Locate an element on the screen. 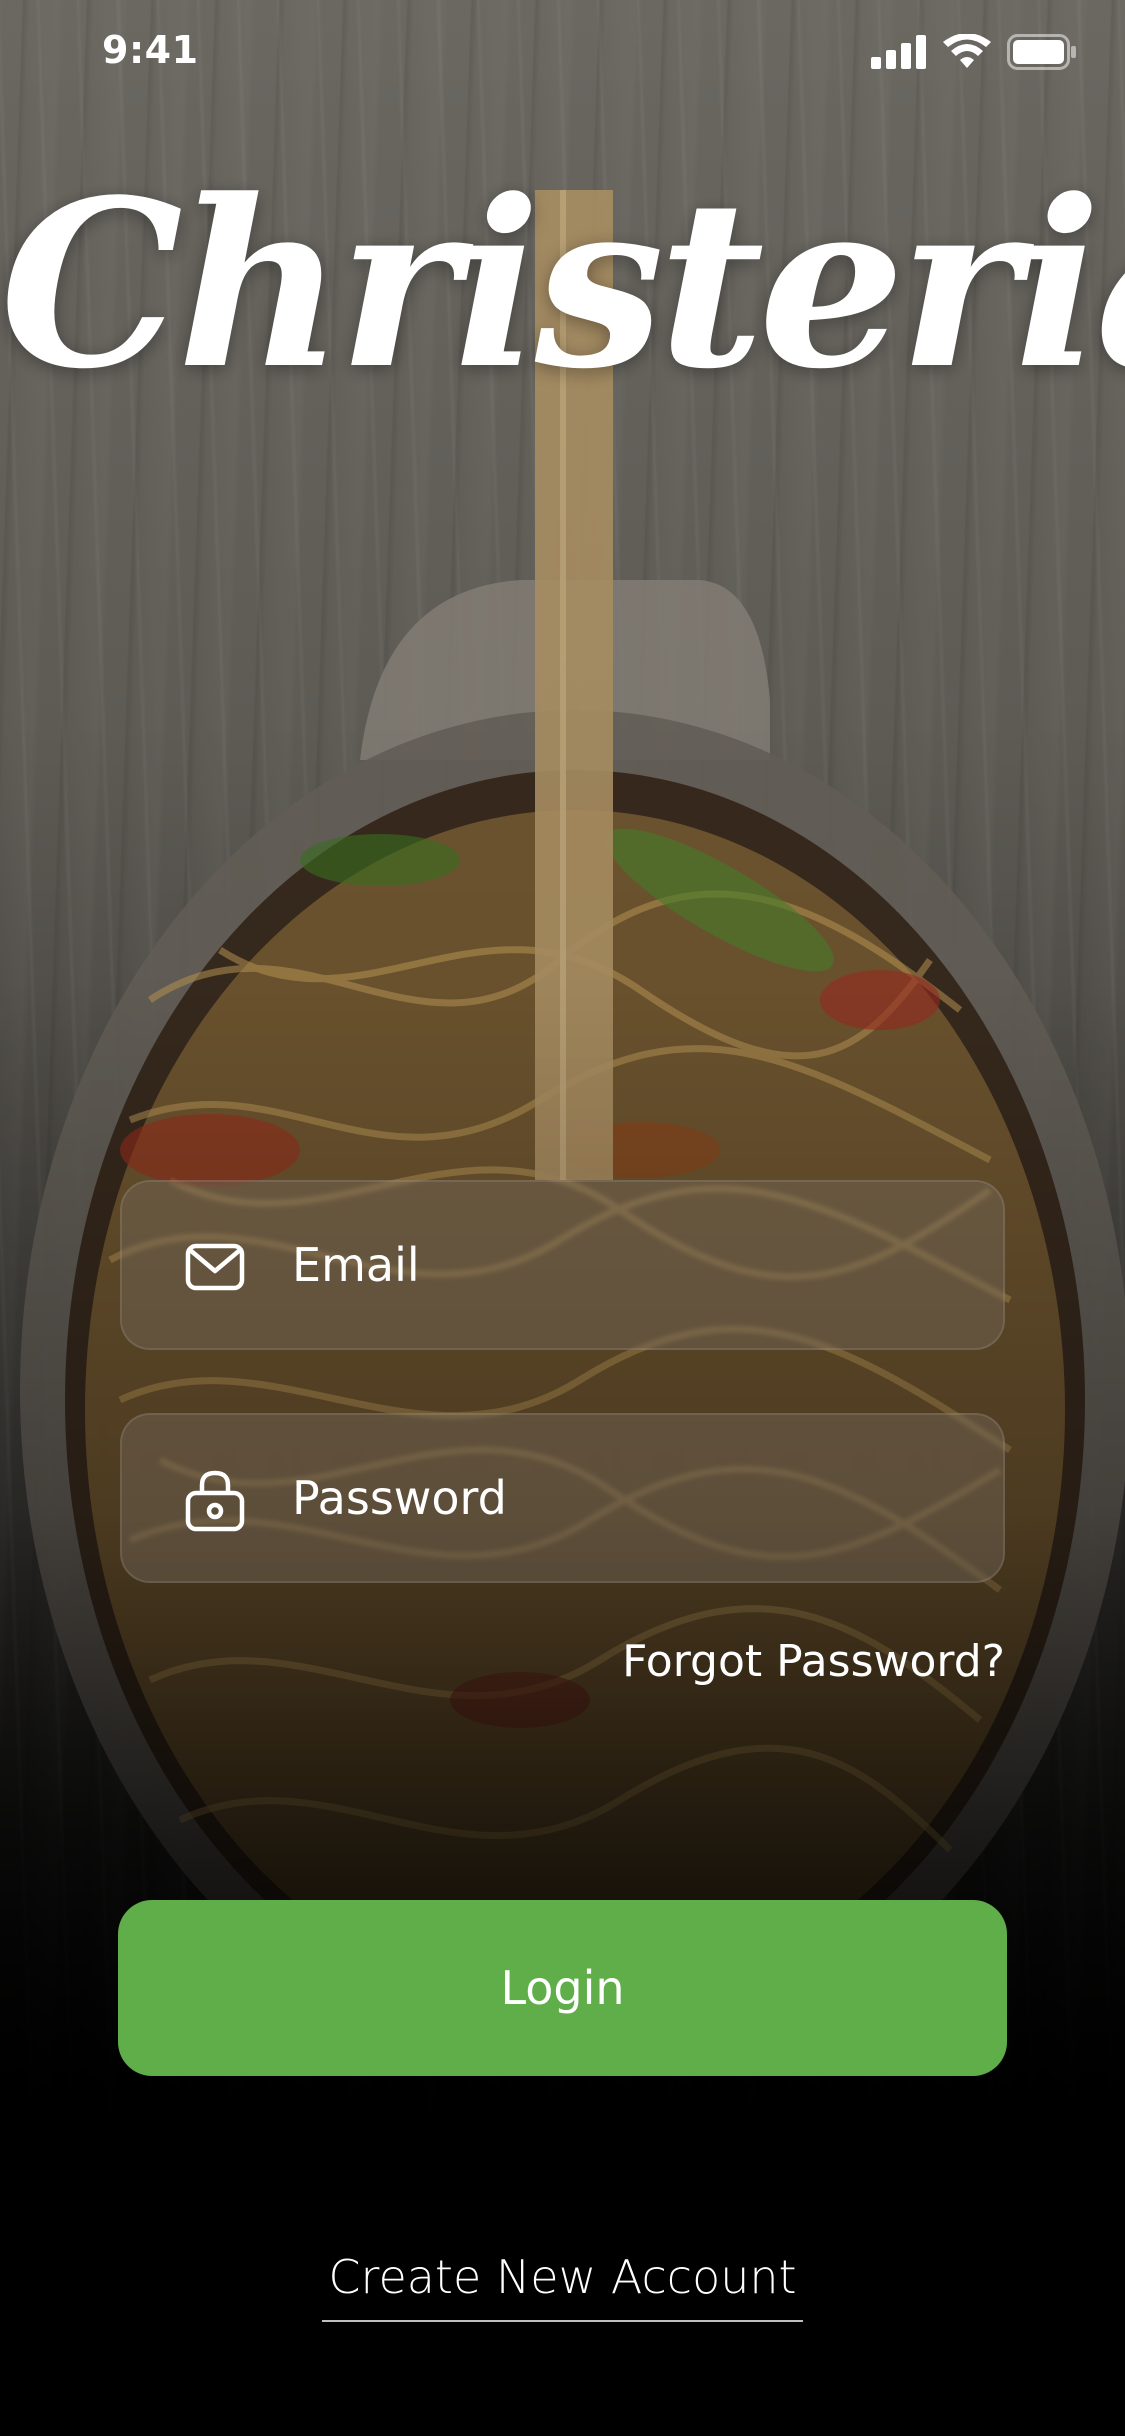 The width and height of the screenshot is (1125, 2436). create-account-container: Create New Account is located at coordinates (562, 2286).